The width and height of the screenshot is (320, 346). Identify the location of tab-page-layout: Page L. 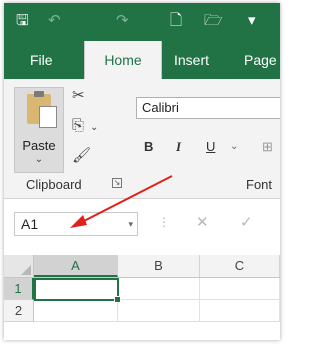
(262, 60).